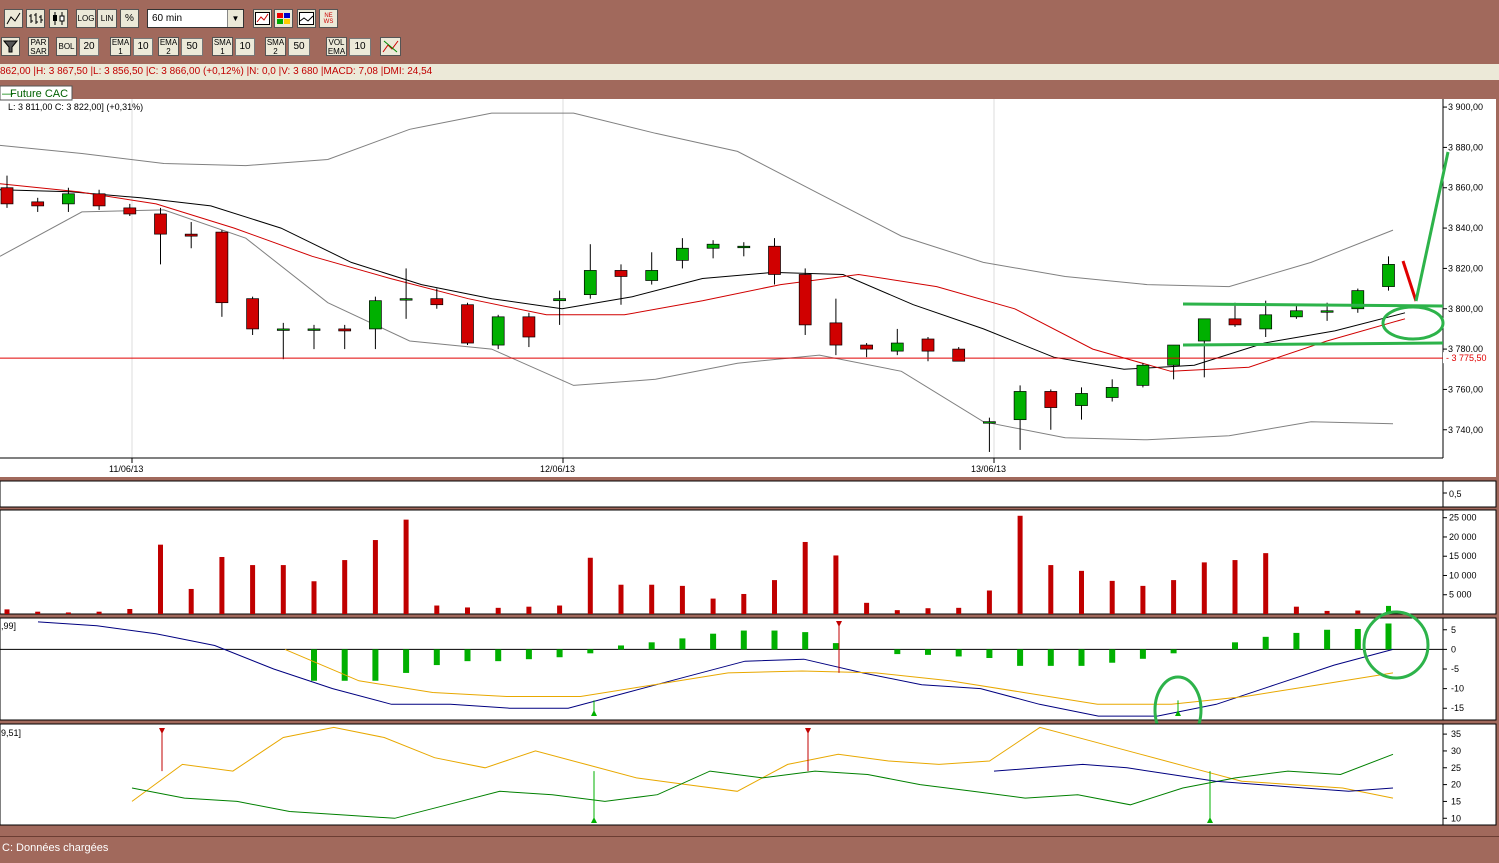  What do you see at coordinates (245, 47) in the screenshot?
I see `sma1-period-field: 10` at bounding box center [245, 47].